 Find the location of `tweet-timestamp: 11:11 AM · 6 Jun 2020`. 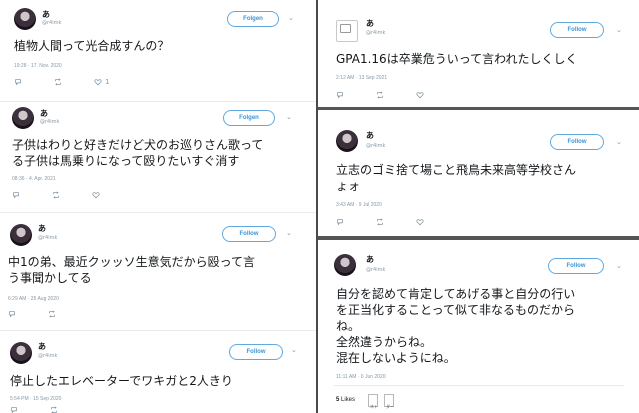

tweet-timestamp: 11:11 AM · 6 Jun 2020 is located at coordinates (361, 377).